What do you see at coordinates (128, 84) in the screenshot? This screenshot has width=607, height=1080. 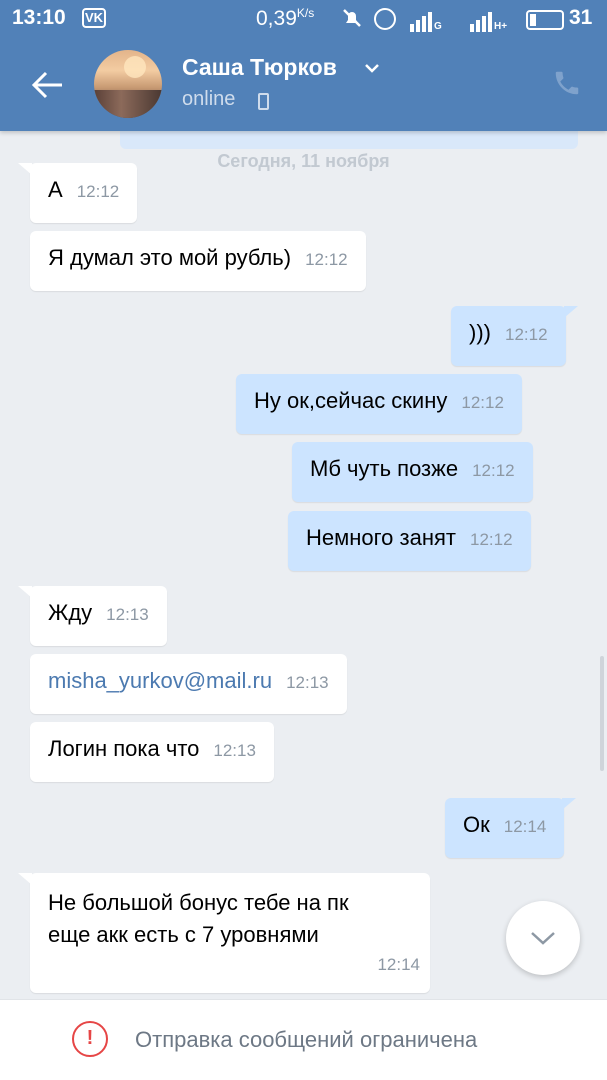 I see `contact-avatar` at bounding box center [128, 84].